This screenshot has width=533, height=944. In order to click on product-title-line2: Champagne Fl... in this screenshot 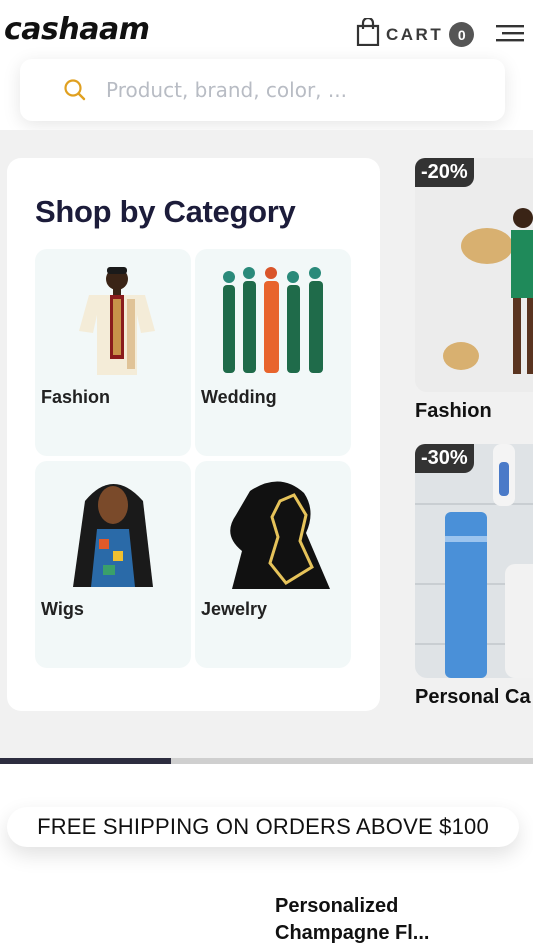, I will do `click(352, 933)`.